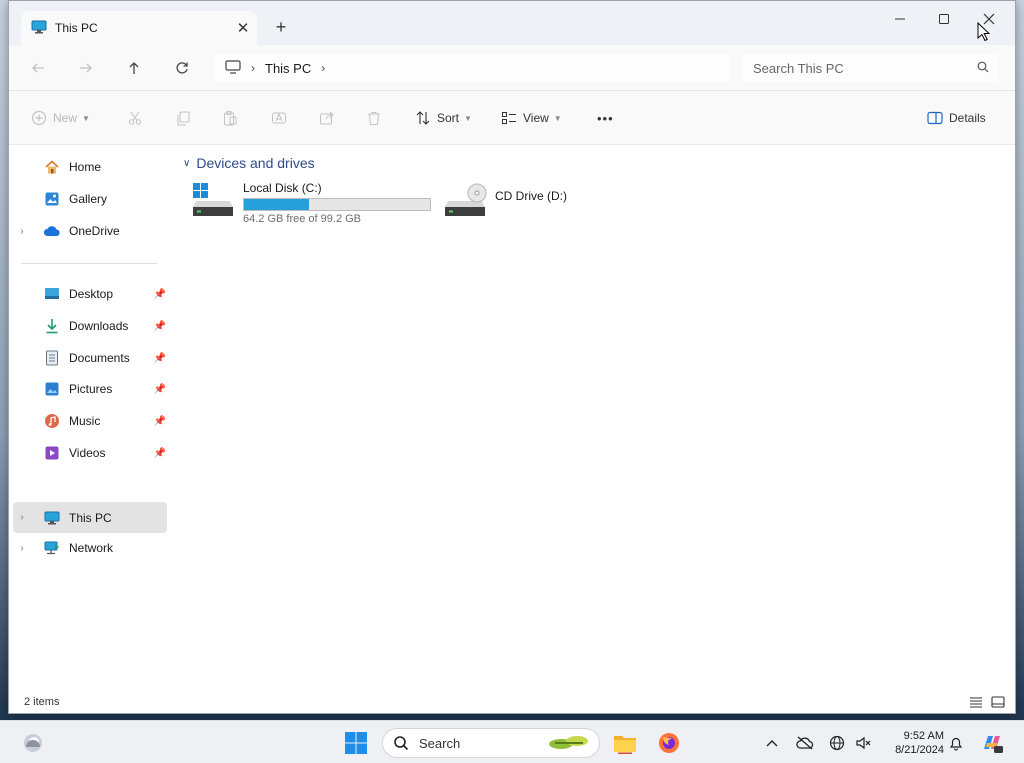 The height and width of the screenshot is (763, 1024). Describe the element at coordinates (505, 201) in the screenshot. I see `drive-cd-d: CD Drive (D:)` at that location.